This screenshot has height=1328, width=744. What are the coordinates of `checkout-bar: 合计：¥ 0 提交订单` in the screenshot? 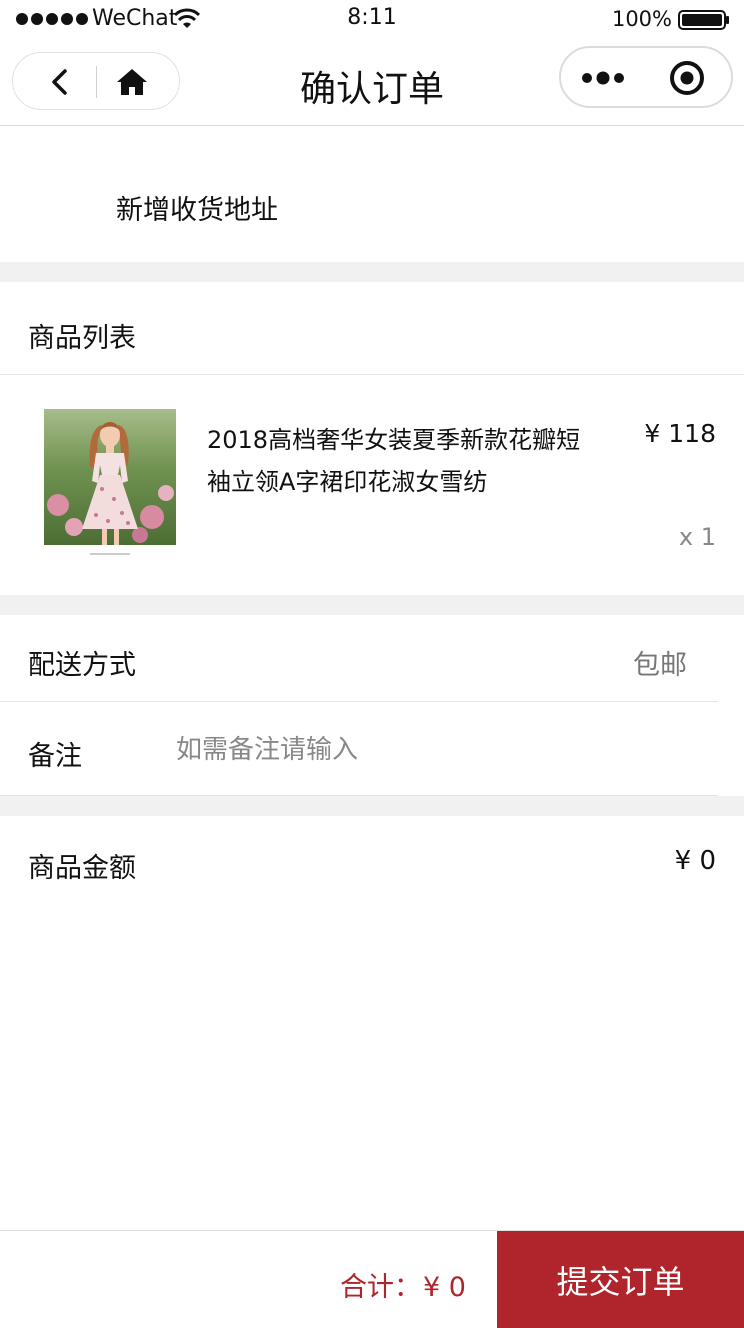 It's located at (372, 1279).